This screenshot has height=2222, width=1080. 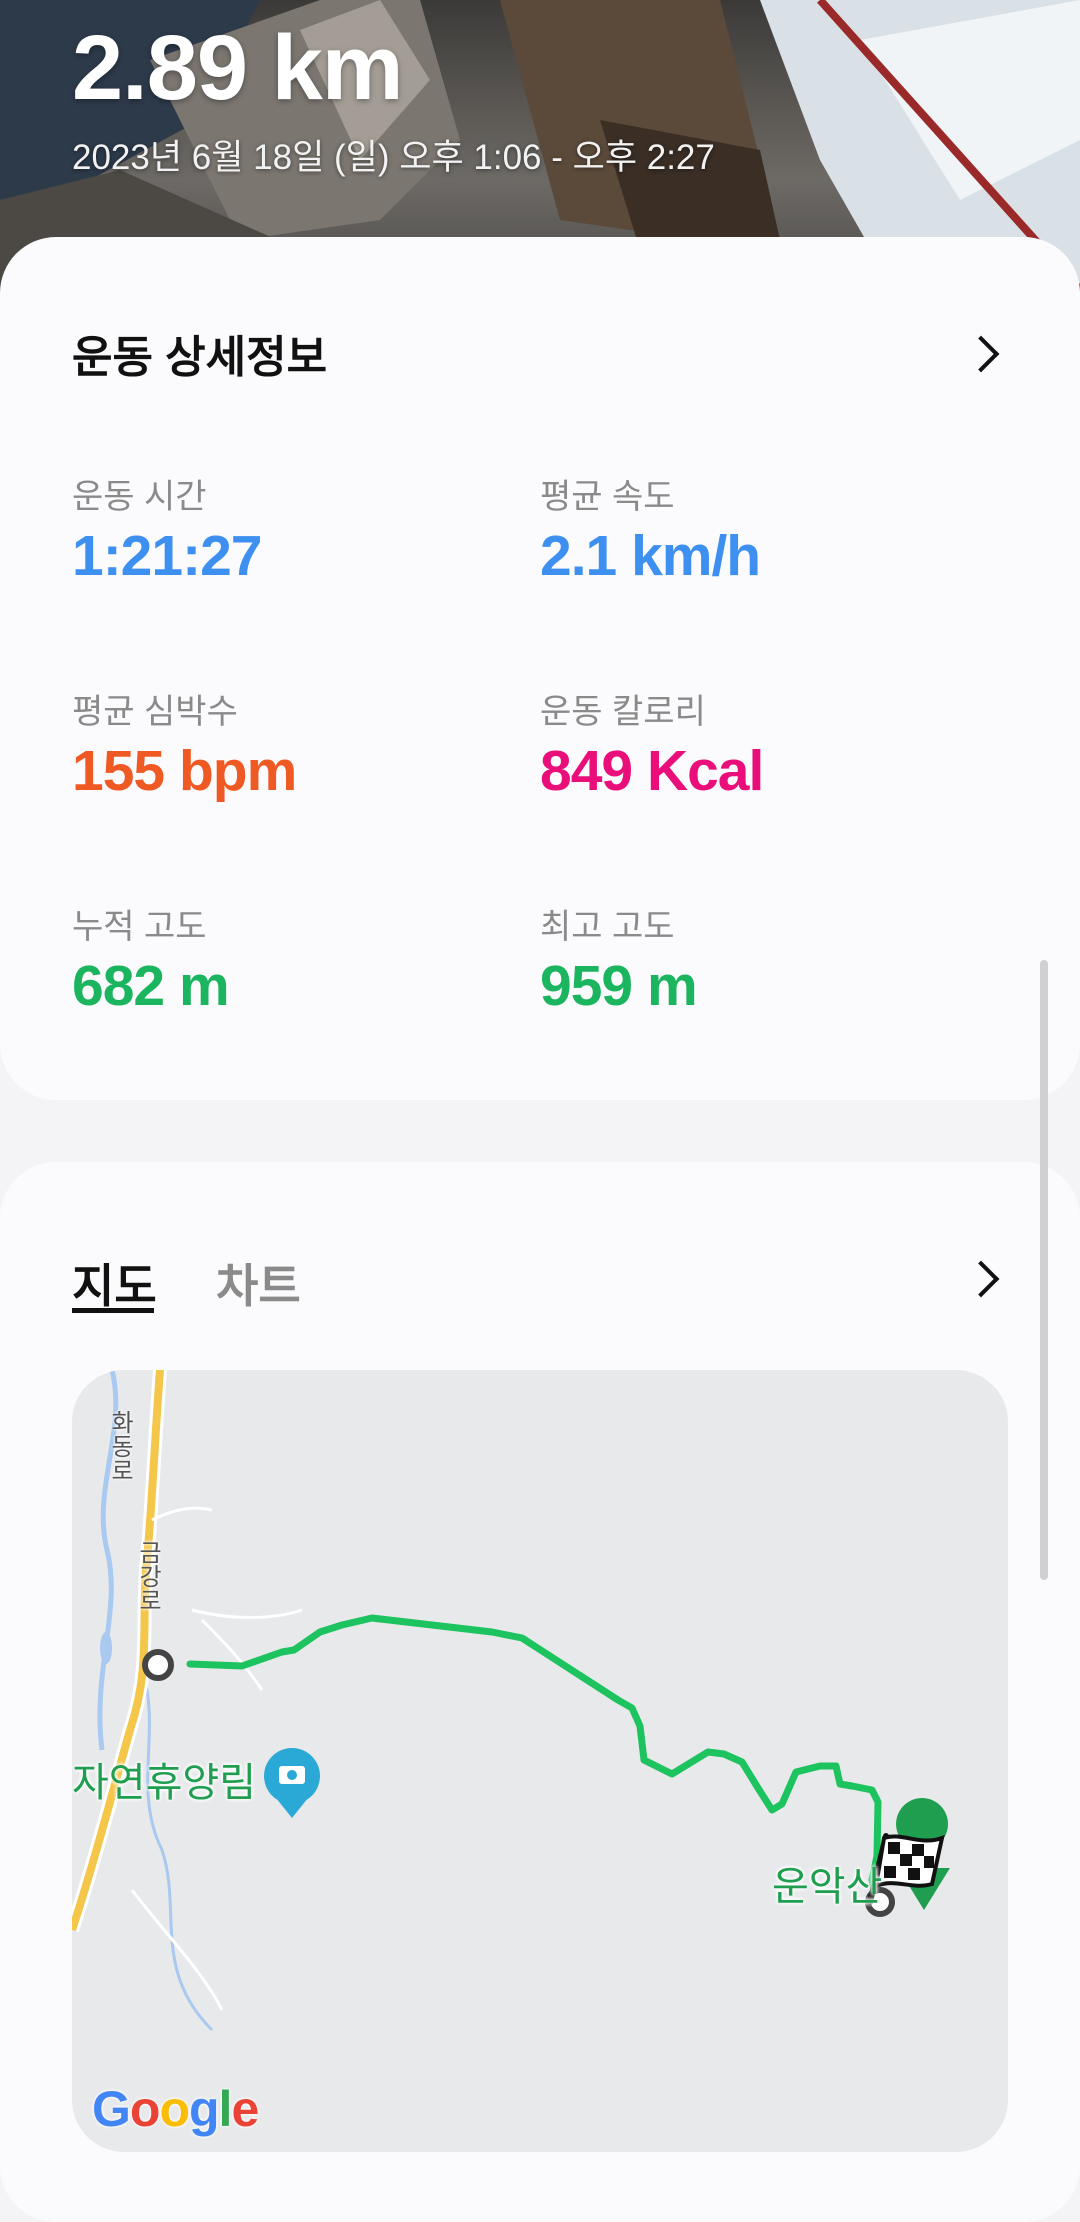 I want to click on map-chevron-icon, so click(x=985, y=1277).